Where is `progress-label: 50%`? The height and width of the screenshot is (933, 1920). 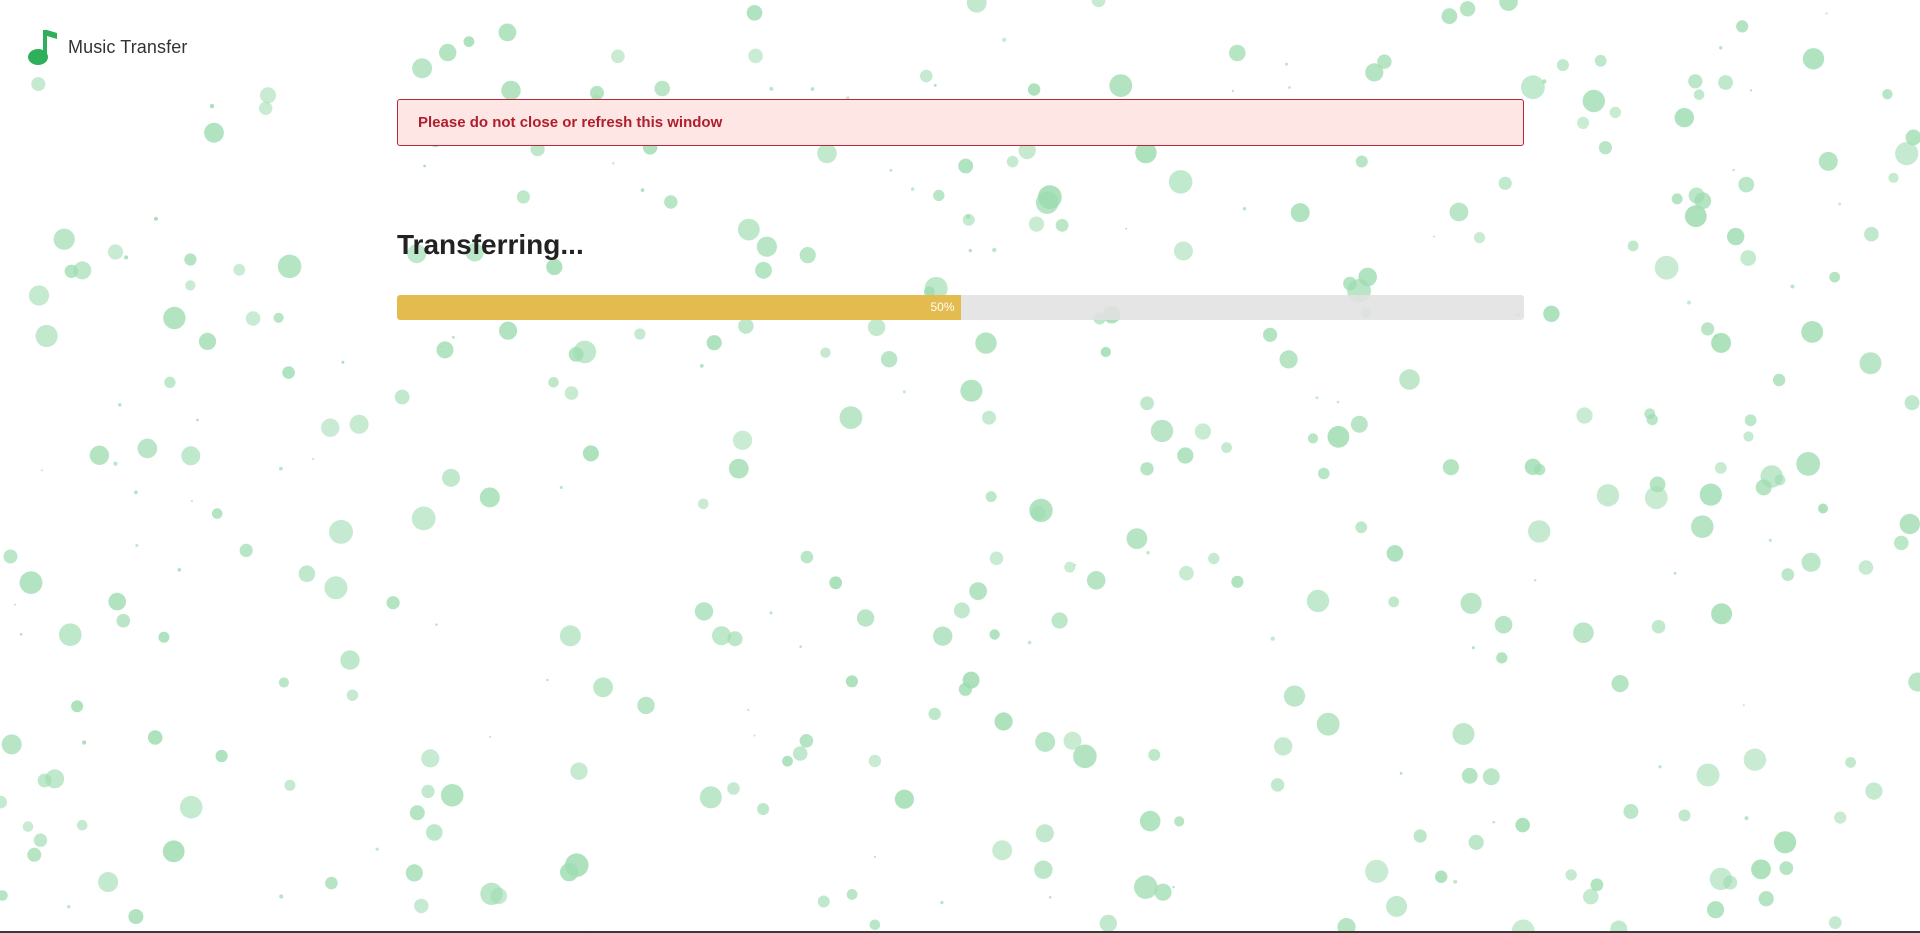
progress-label: 50% is located at coordinates (942, 307).